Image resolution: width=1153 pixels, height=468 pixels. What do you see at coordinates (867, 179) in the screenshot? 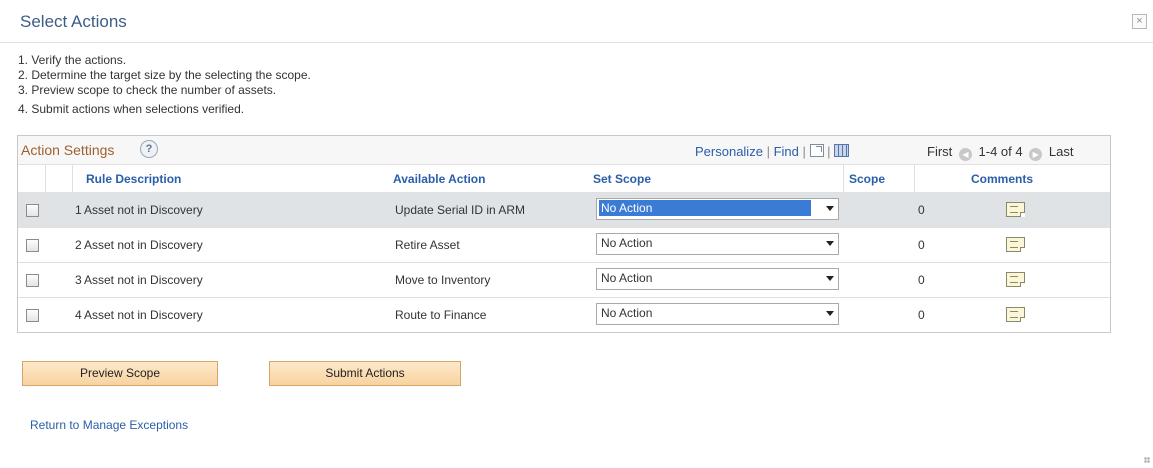
I see `column-header-scope: Scope` at bounding box center [867, 179].